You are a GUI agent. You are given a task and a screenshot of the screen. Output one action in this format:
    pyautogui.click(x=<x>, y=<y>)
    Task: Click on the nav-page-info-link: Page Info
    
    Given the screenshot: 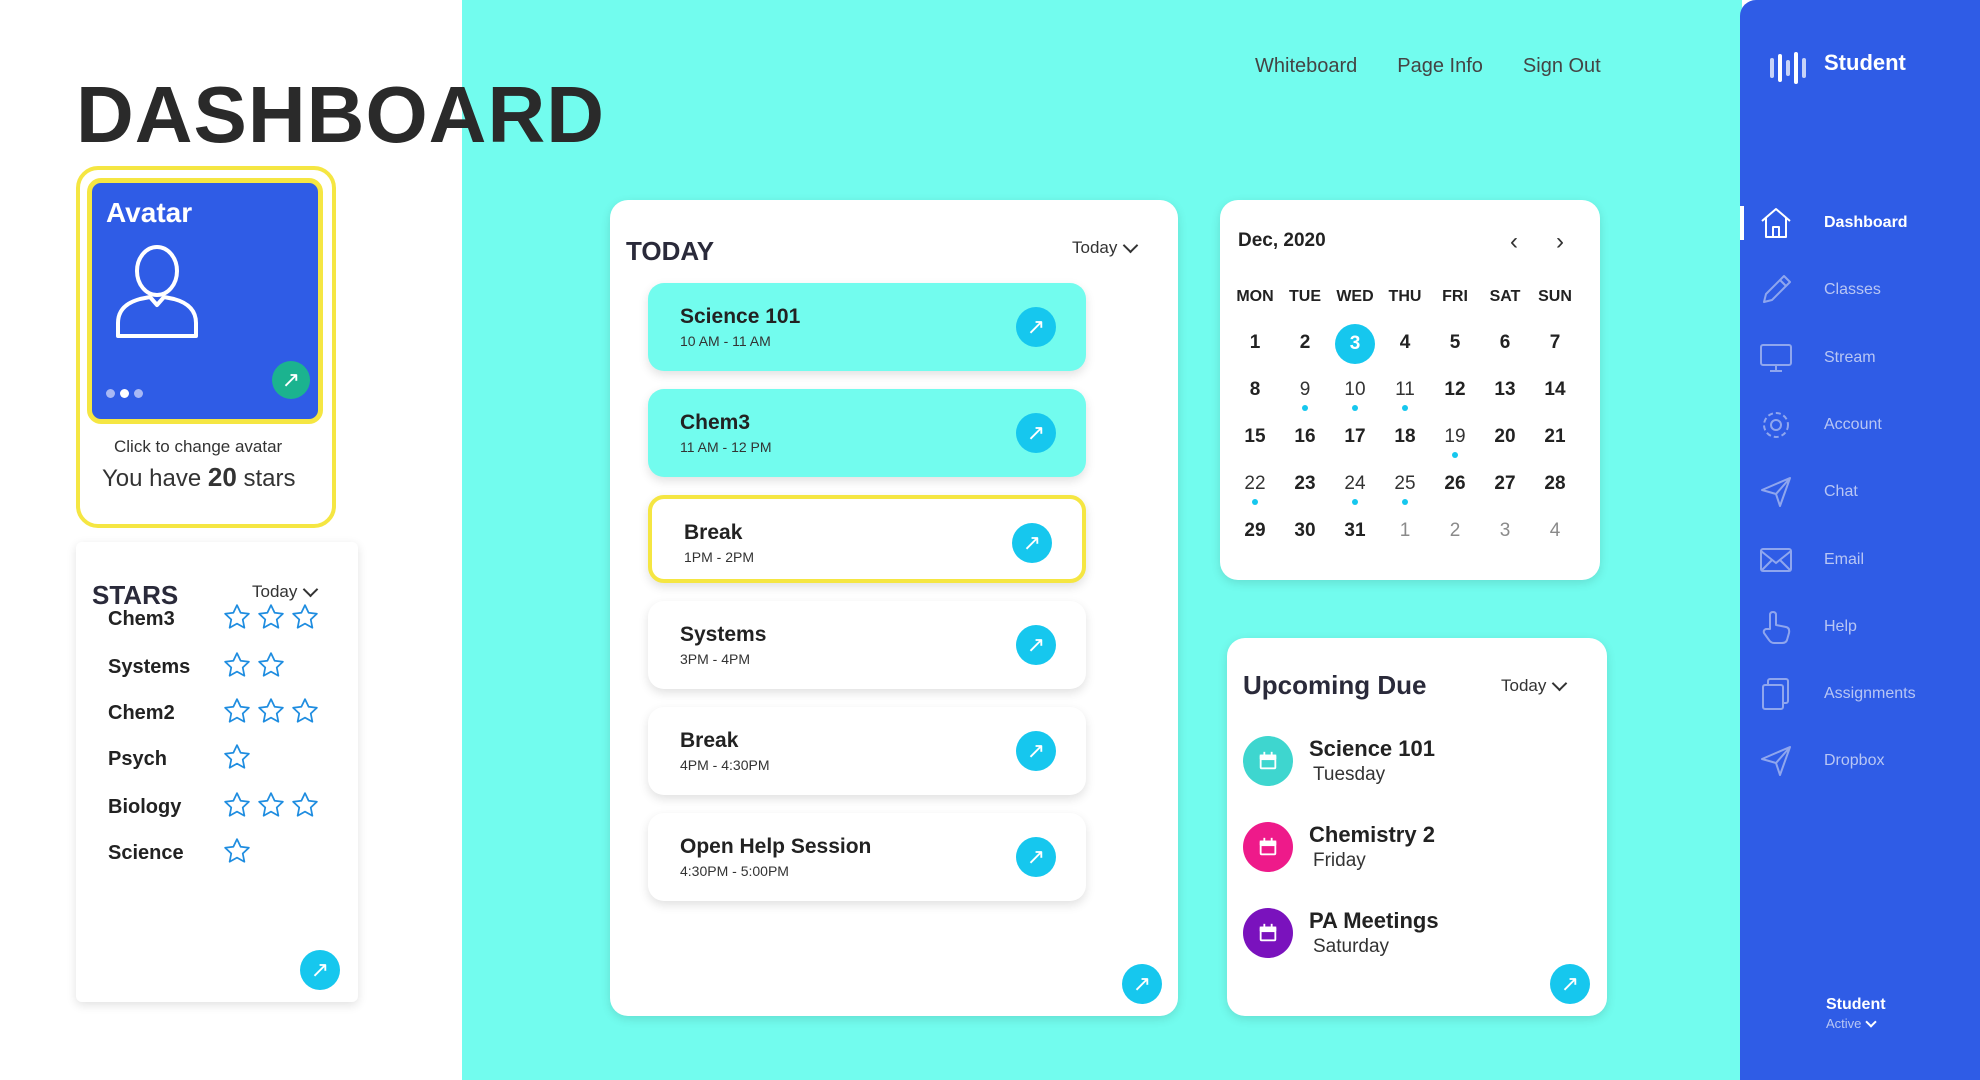 What is the action you would take?
    pyautogui.click(x=1440, y=66)
    